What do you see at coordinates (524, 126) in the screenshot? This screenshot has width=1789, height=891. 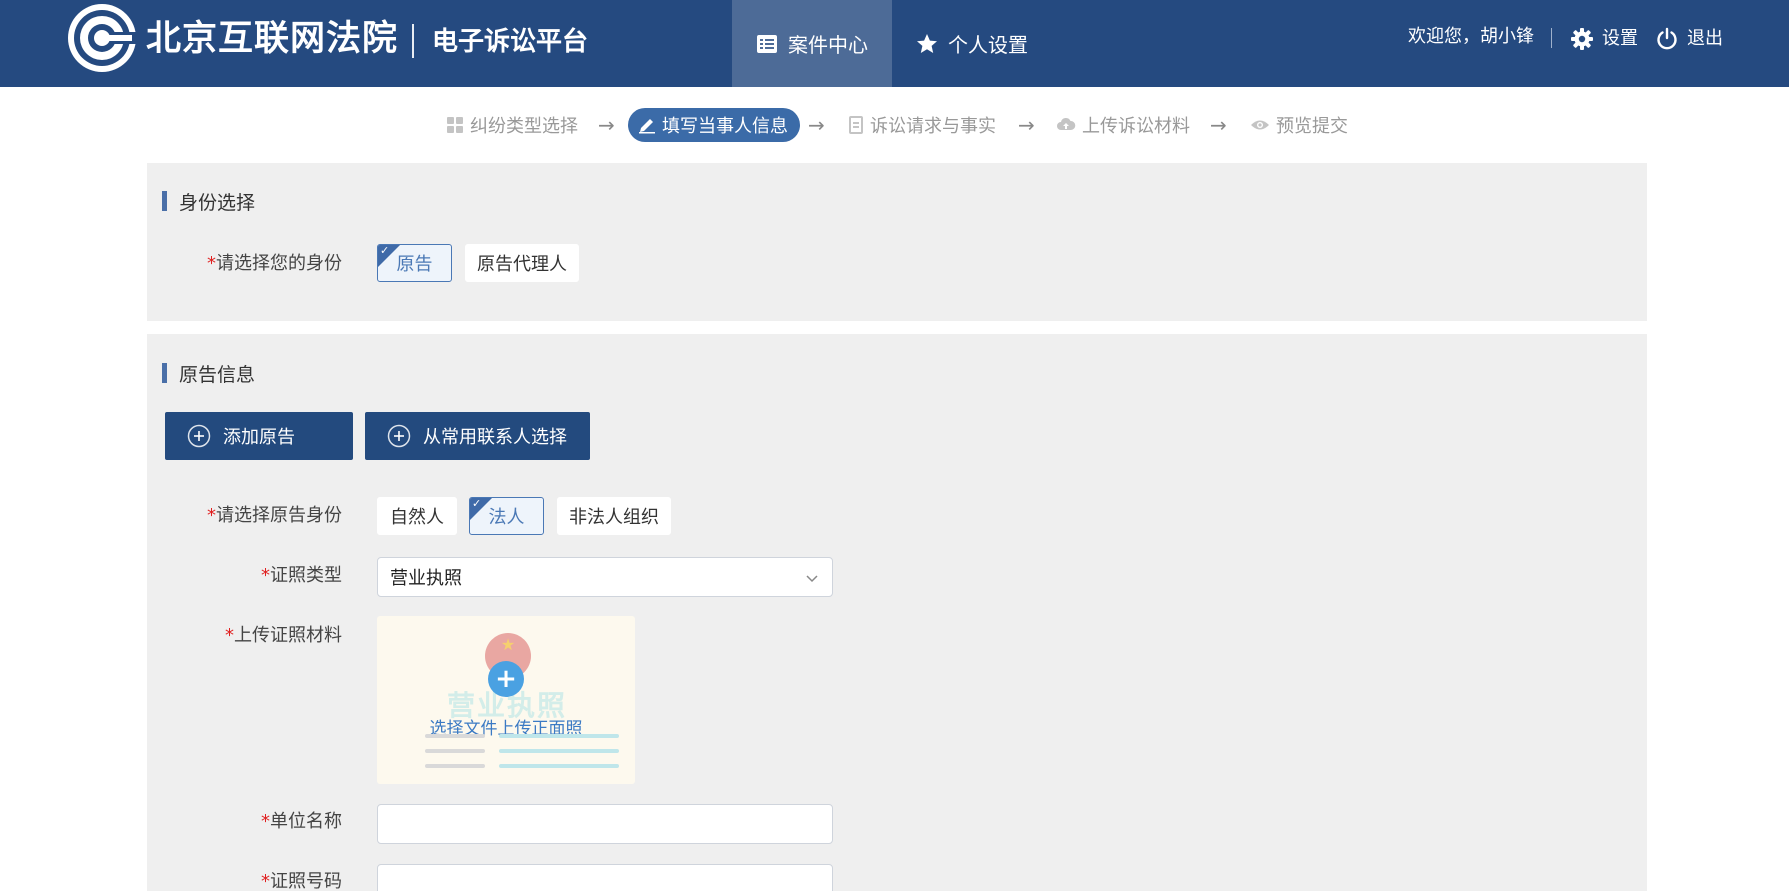 I see `step-dispute-type-label: 纠纷类型选择` at bounding box center [524, 126].